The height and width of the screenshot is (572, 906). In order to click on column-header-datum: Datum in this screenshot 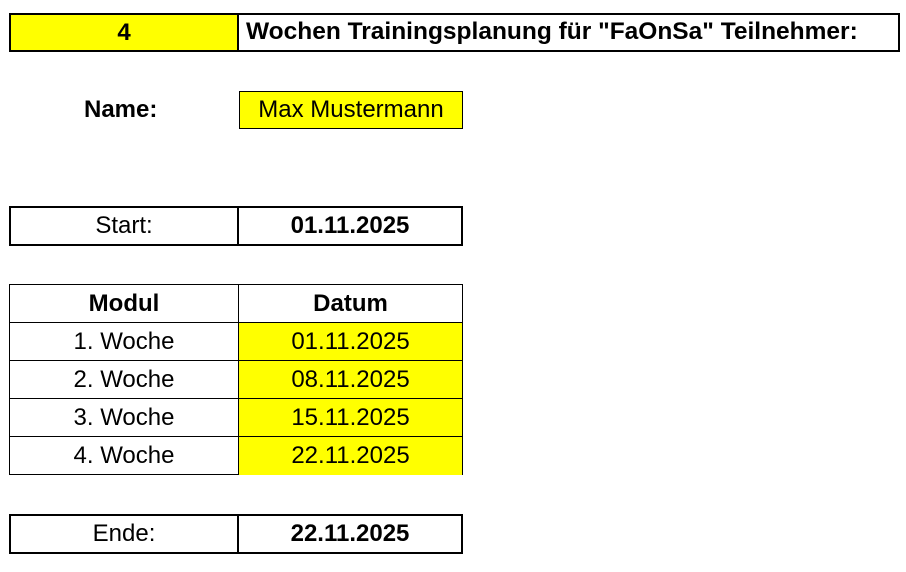, I will do `click(350, 304)`.